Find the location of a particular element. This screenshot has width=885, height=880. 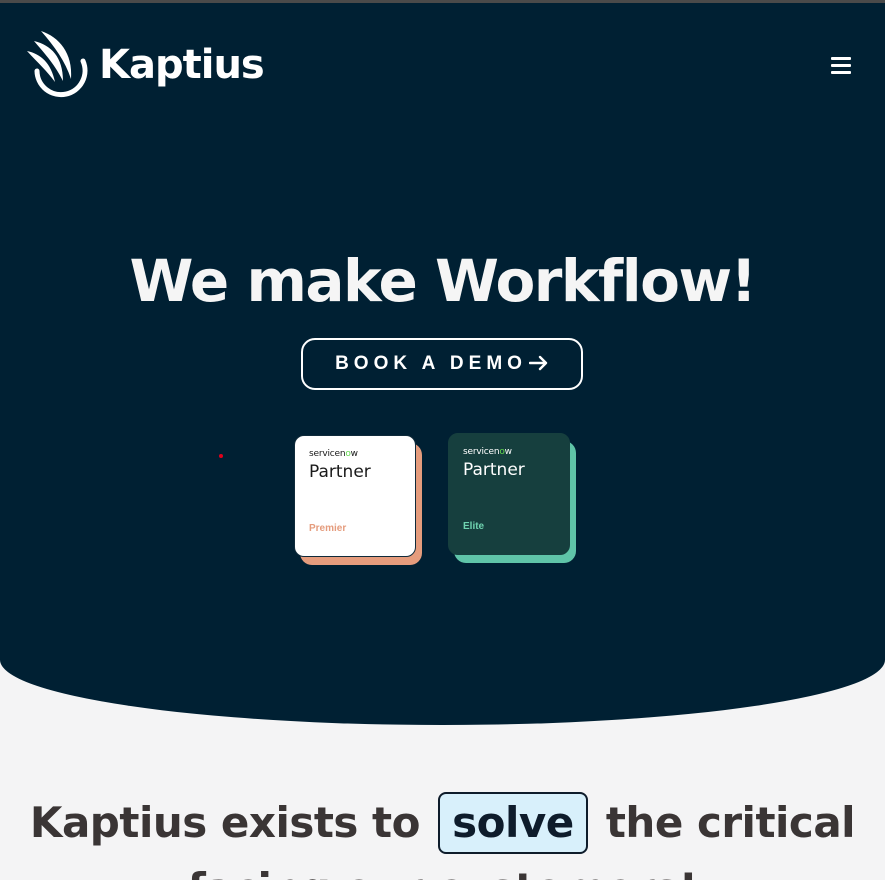

servicenow-elite-partner-badge: servicenow Partner Elite is located at coordinates (513, 498).